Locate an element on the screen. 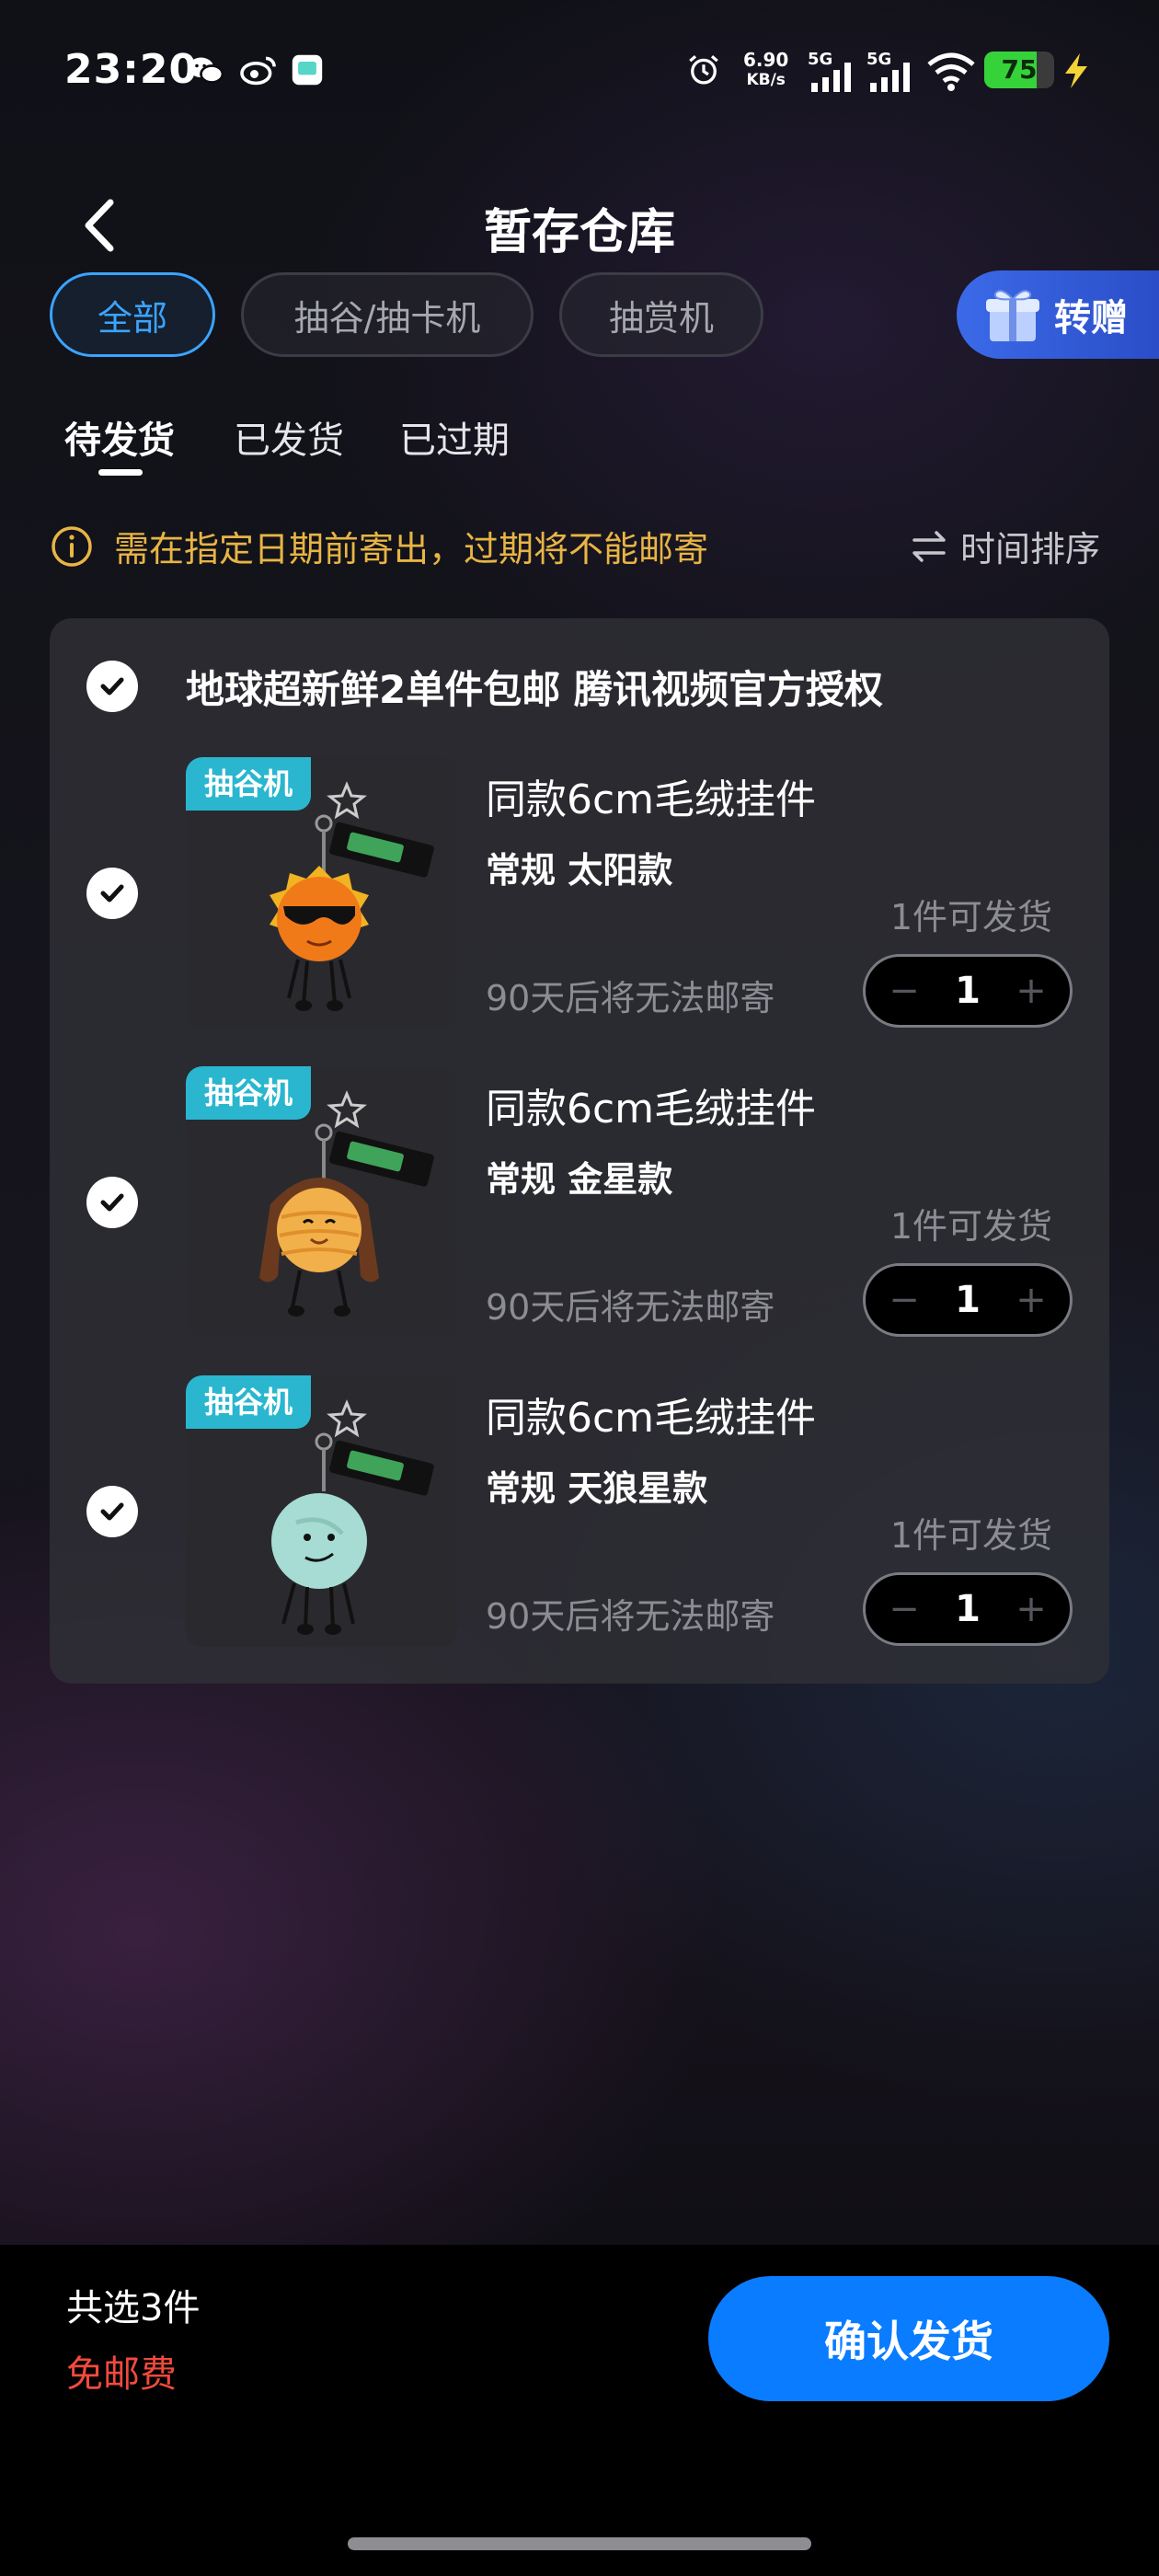 This screenshot has height=2576, width=1159. selected-count: 共选3件 is located at coordinates (133, 2308).